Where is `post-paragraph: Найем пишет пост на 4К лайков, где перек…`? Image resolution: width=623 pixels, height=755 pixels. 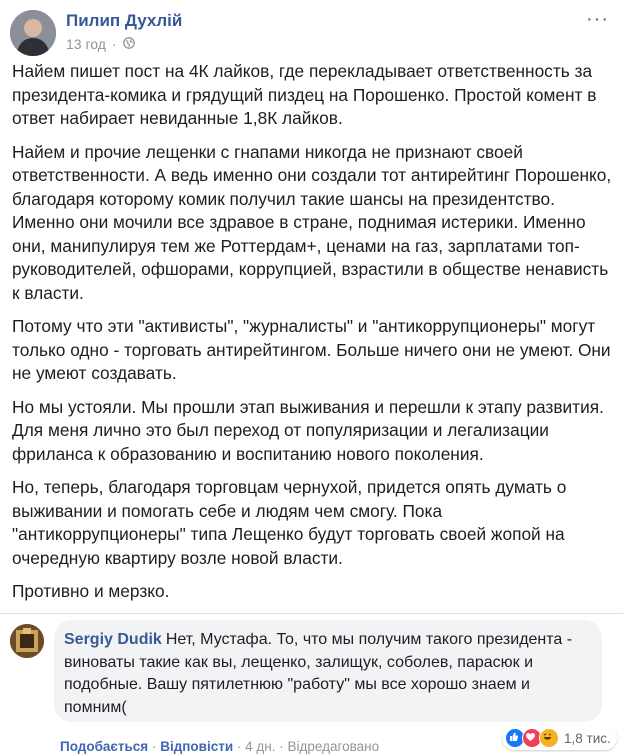
post-paragraph: Найем пишет пост на 4К лайков, где перек… is located at coordinates (304, 94).